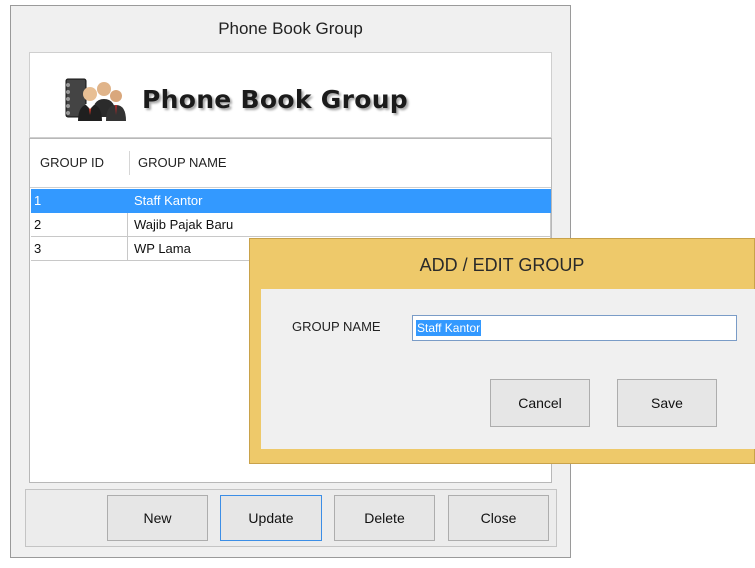 Image resolution: width=755 pixels, height=568 pixels. What do you see at coordinates (38, 200) in the screenshot?
I see `cell-group-id: 1` at bounding box center [38, 200].